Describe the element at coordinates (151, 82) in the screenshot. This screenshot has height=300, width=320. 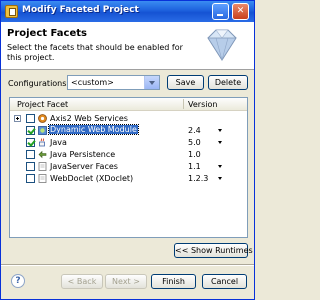
I see `chevron-down-icon` at that location.